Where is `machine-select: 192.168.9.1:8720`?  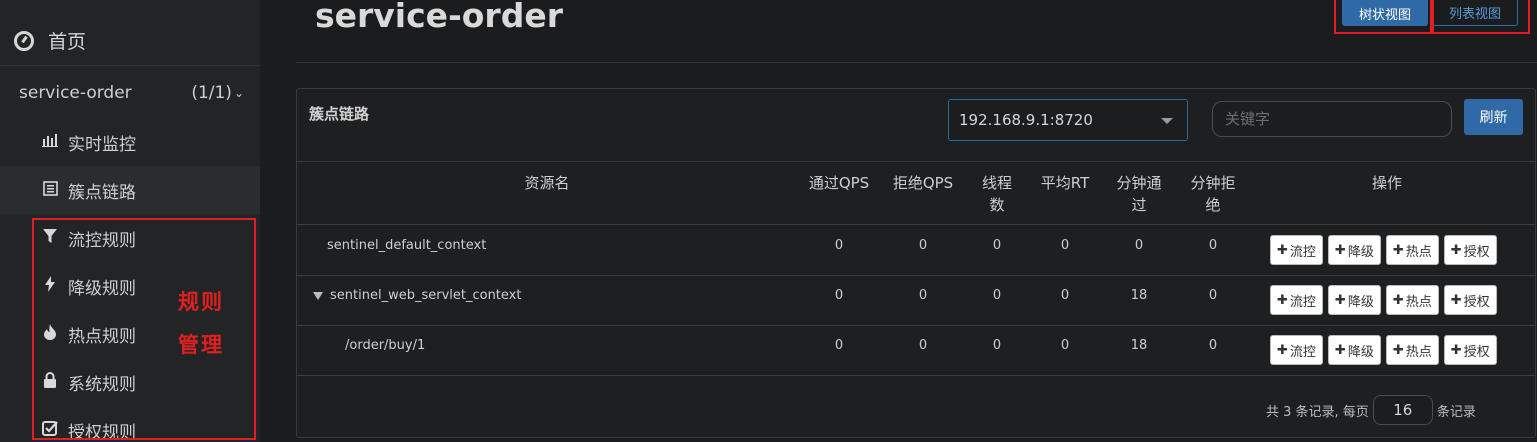
machine-select: 192.168.9.1:8720 is located at coordinates (1068, 120).